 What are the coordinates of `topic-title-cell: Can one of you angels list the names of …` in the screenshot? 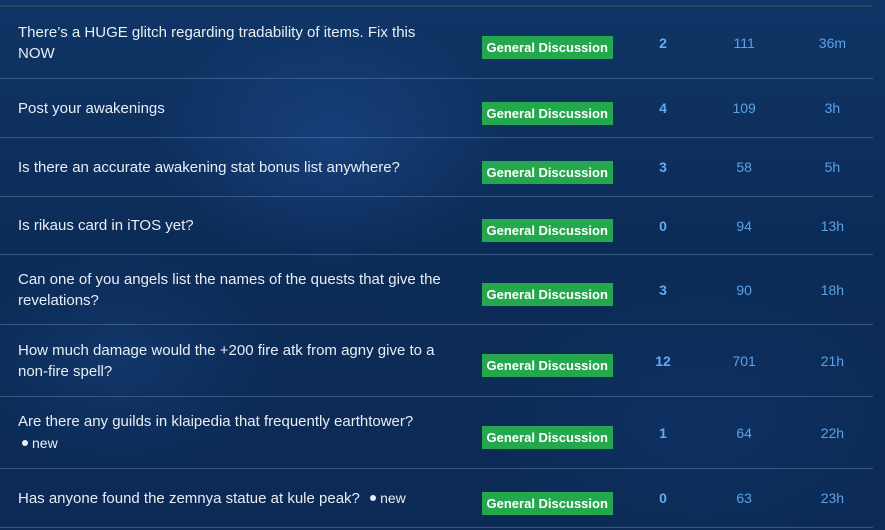 It's located at (231, 290).